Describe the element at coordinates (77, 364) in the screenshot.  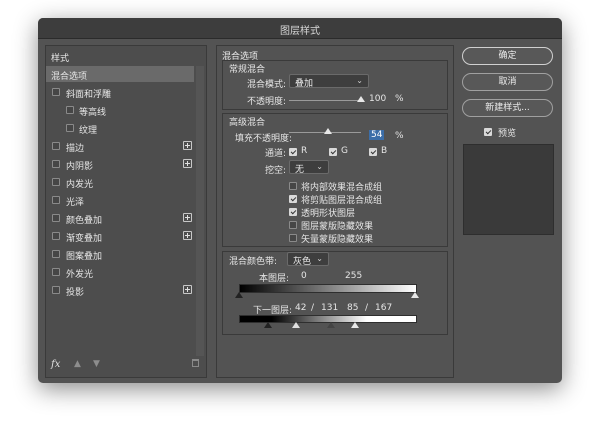
I see `move-up-icon: ▲` at that location.